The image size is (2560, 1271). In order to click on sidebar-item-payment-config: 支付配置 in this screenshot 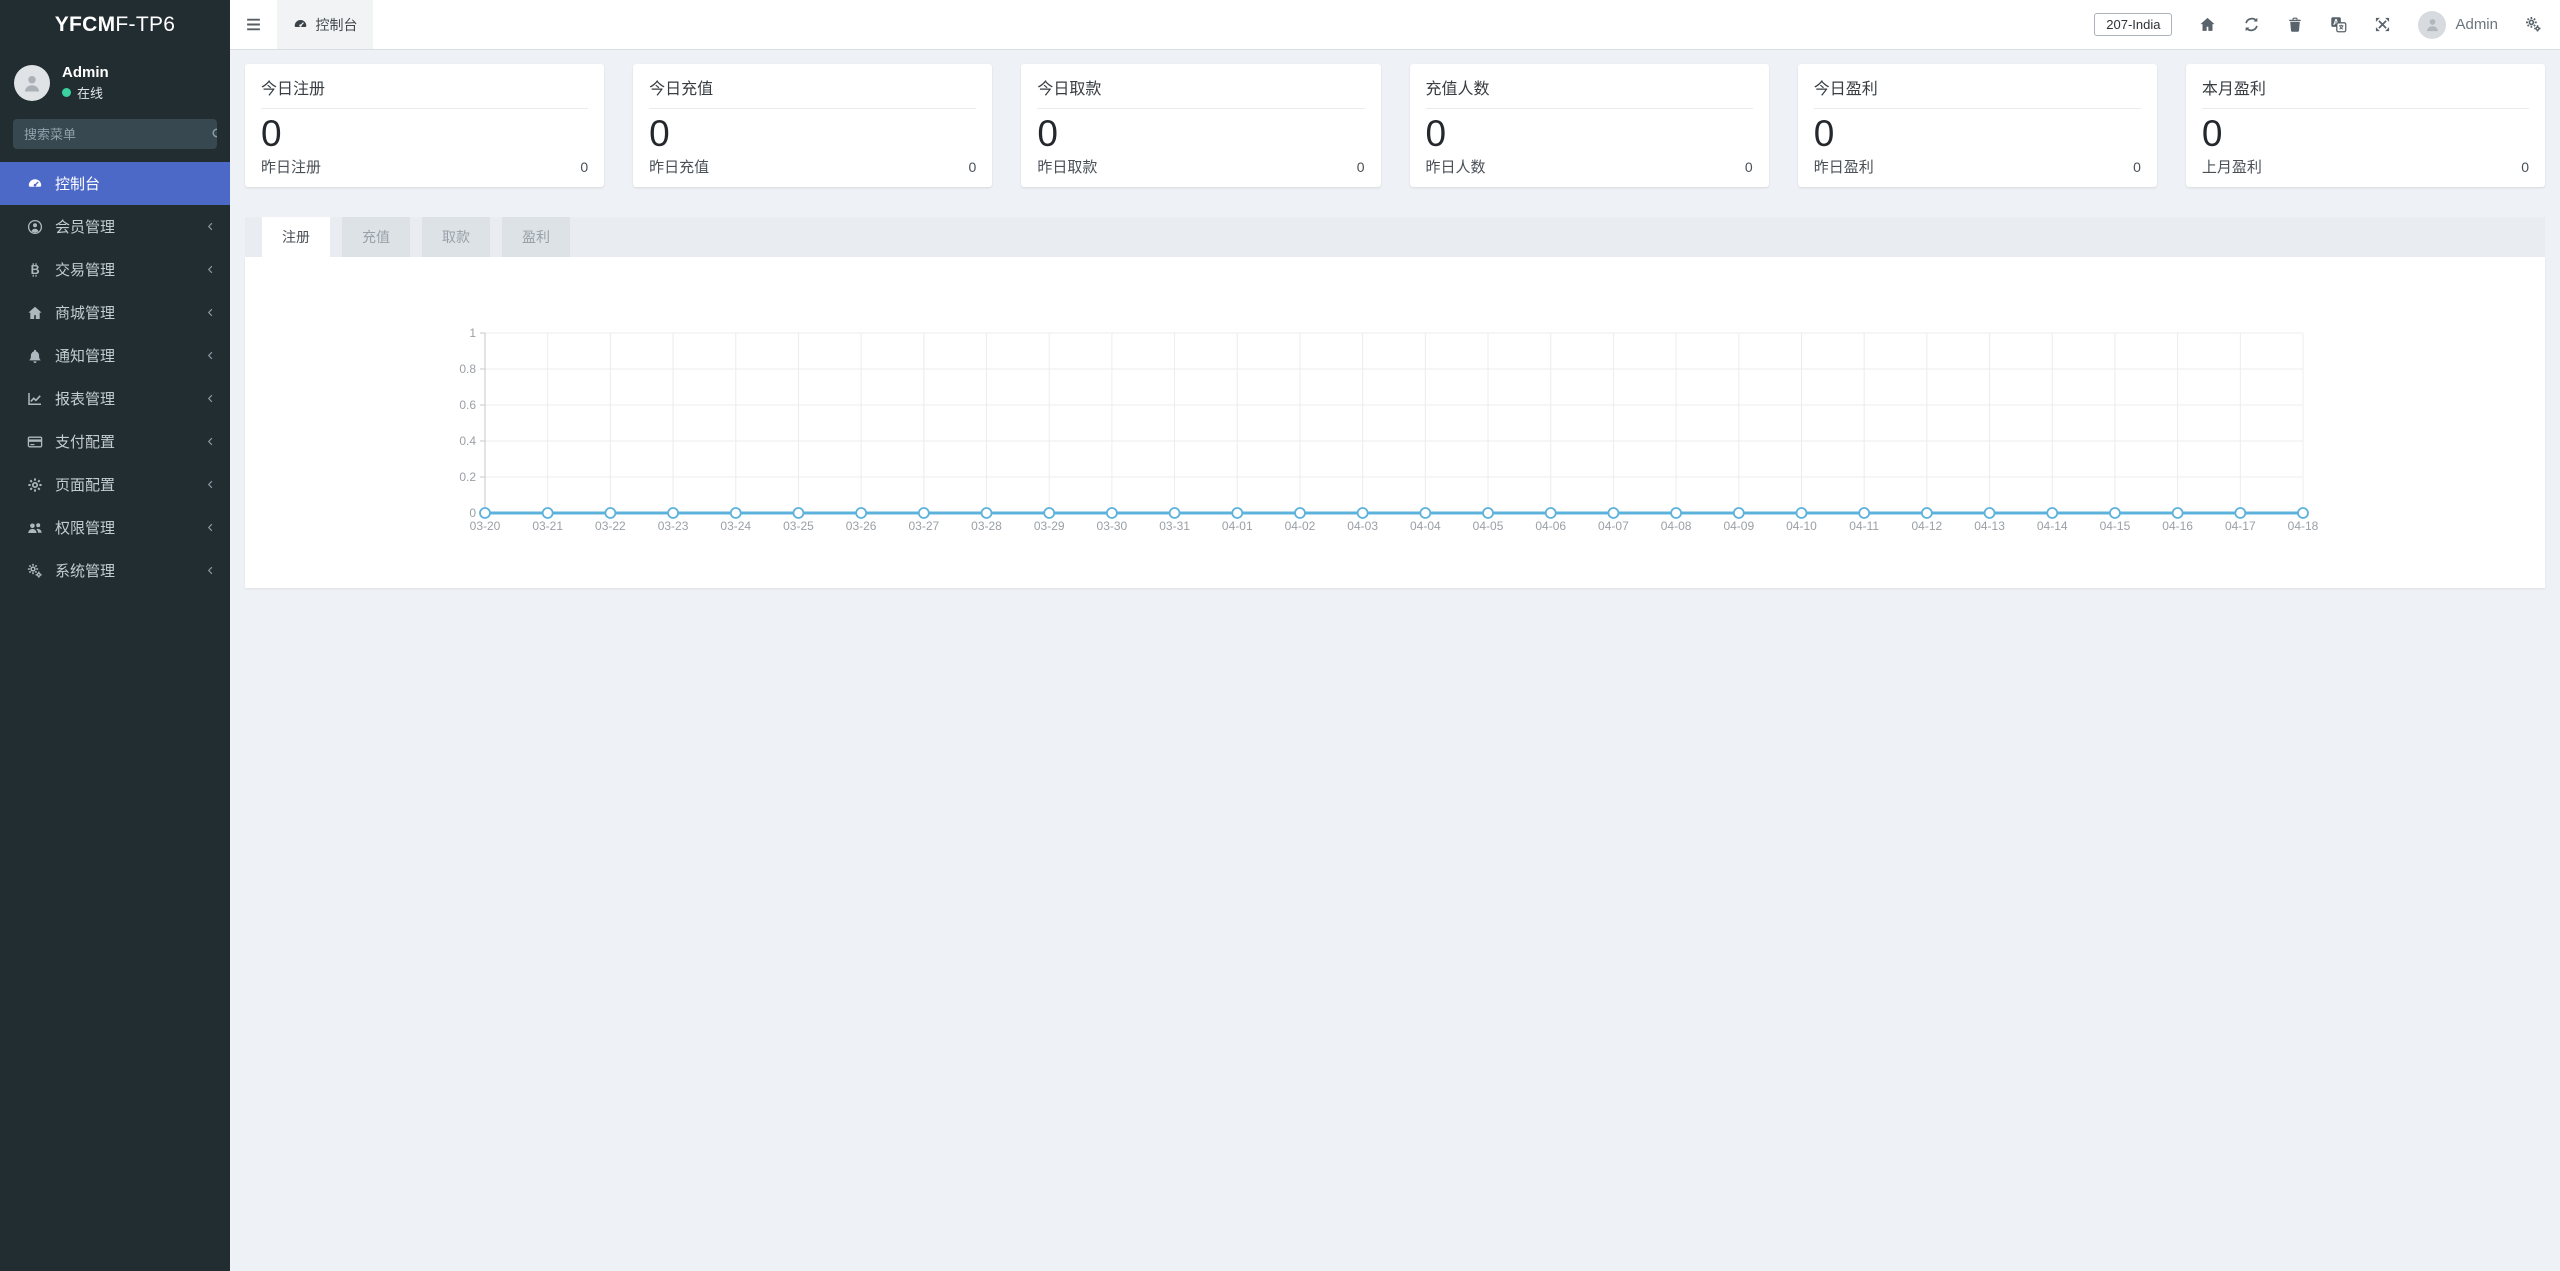, I will do `click(115, 441)`.